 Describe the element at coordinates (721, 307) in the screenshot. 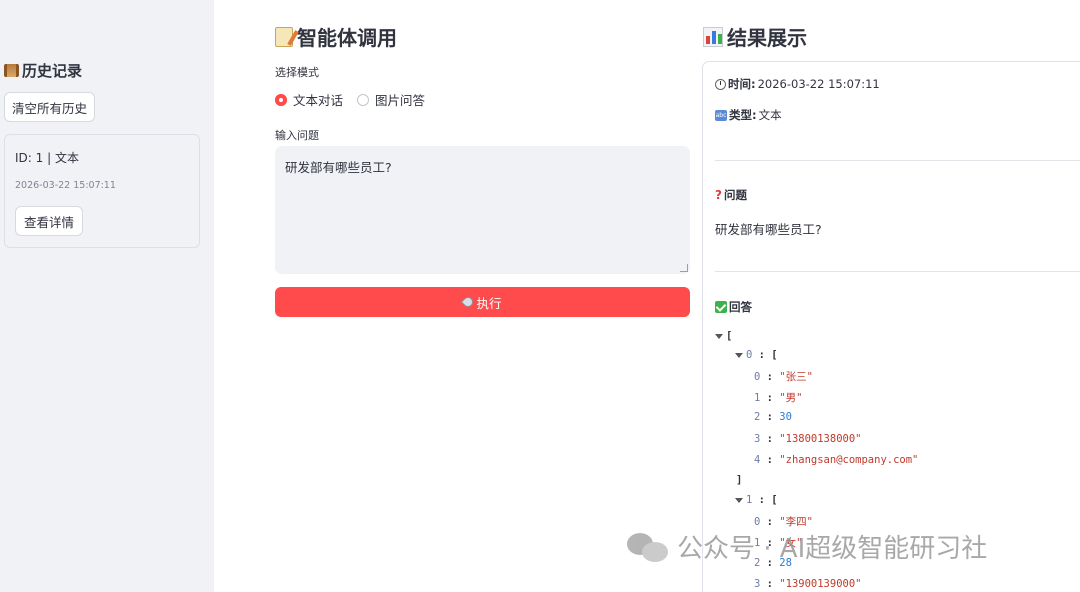

I see `check-icon` at that location.